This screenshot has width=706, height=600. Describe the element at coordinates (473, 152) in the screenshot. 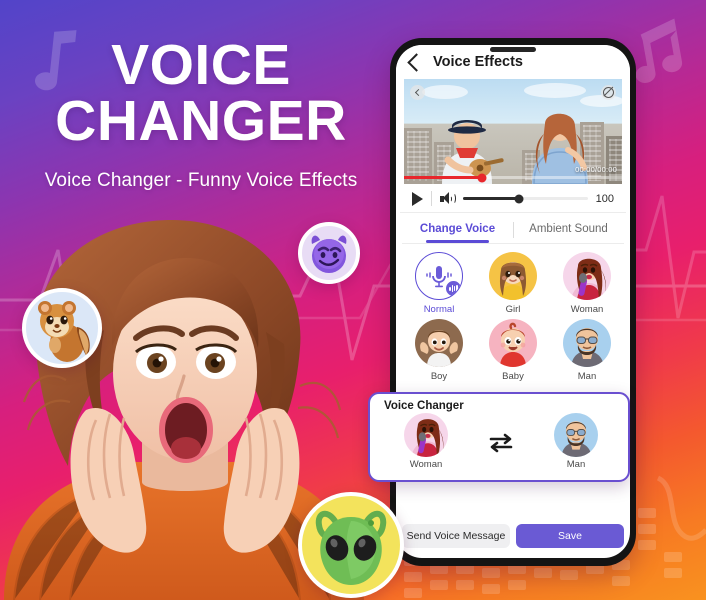

I see `video-person-man` at that location.